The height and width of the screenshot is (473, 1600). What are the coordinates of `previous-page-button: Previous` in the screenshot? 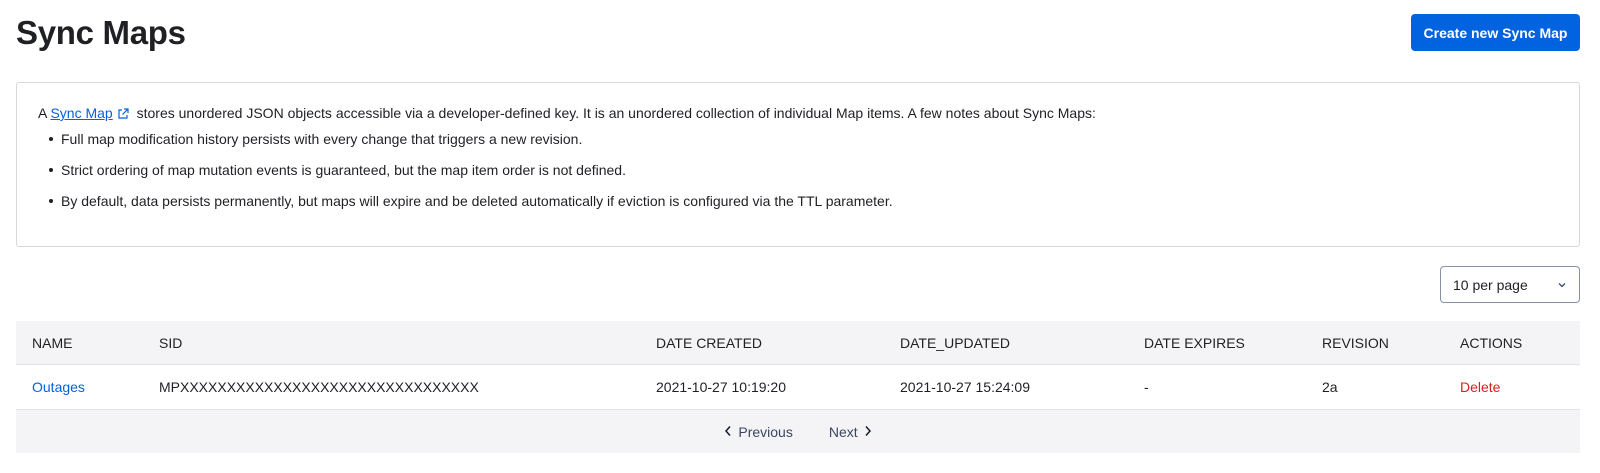 It's located at (758, 431).